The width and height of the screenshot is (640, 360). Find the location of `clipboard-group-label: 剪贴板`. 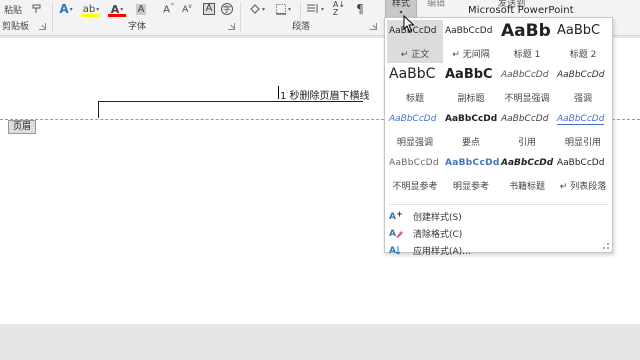

clipboard-group-label: 剪贴板 is located at coordinates (16, 27).